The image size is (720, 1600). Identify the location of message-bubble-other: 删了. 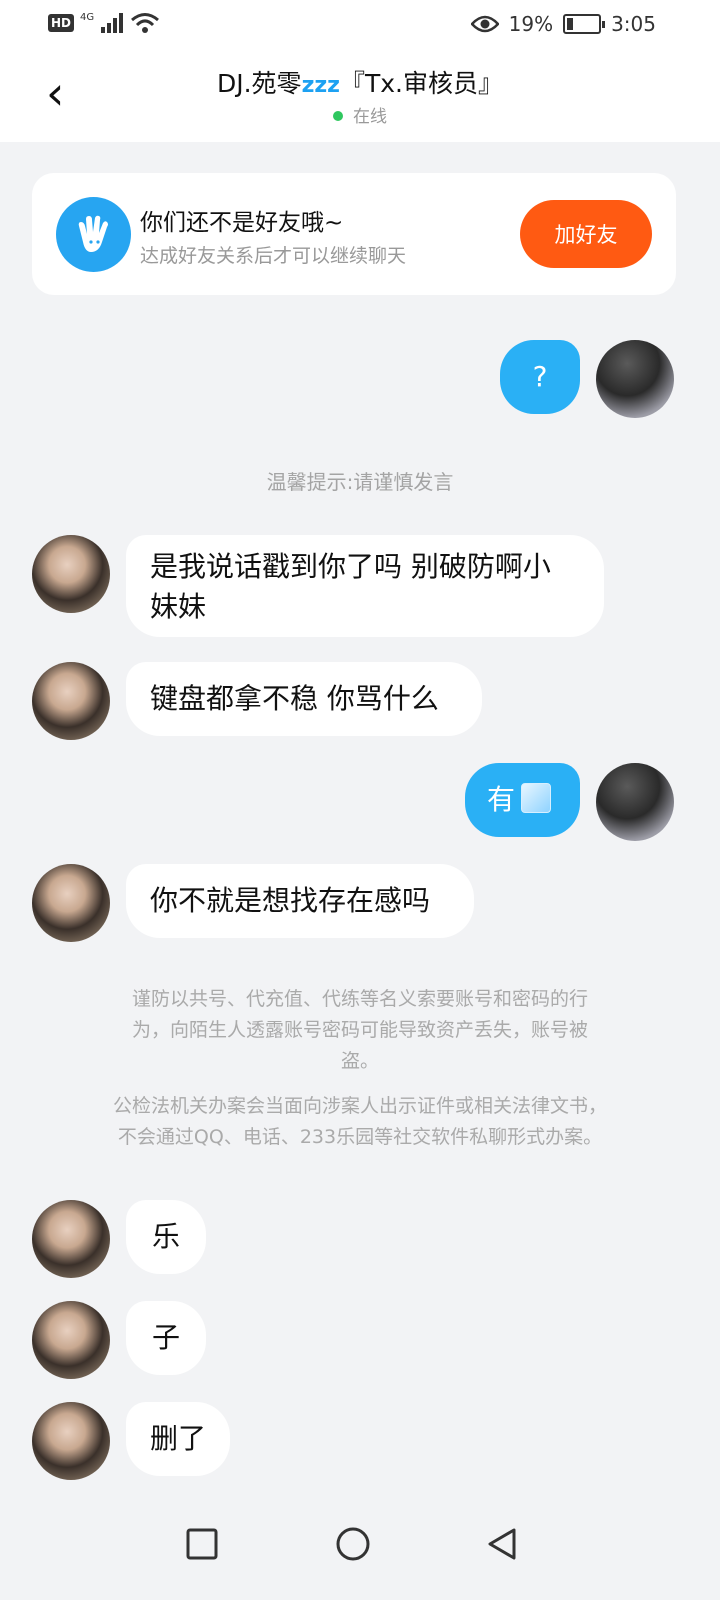
(178, 1439).